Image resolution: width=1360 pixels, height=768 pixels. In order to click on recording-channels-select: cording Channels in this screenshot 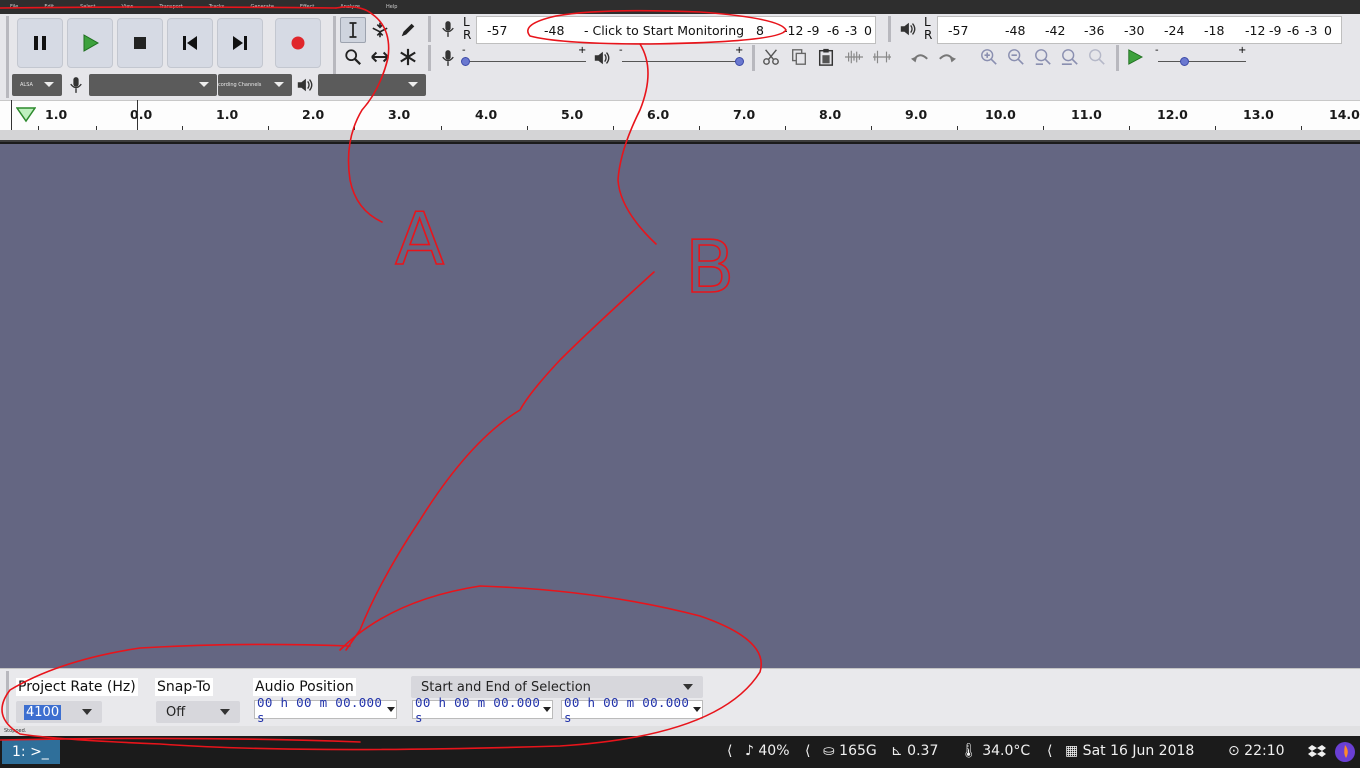, I will do `click(255, 85)`.